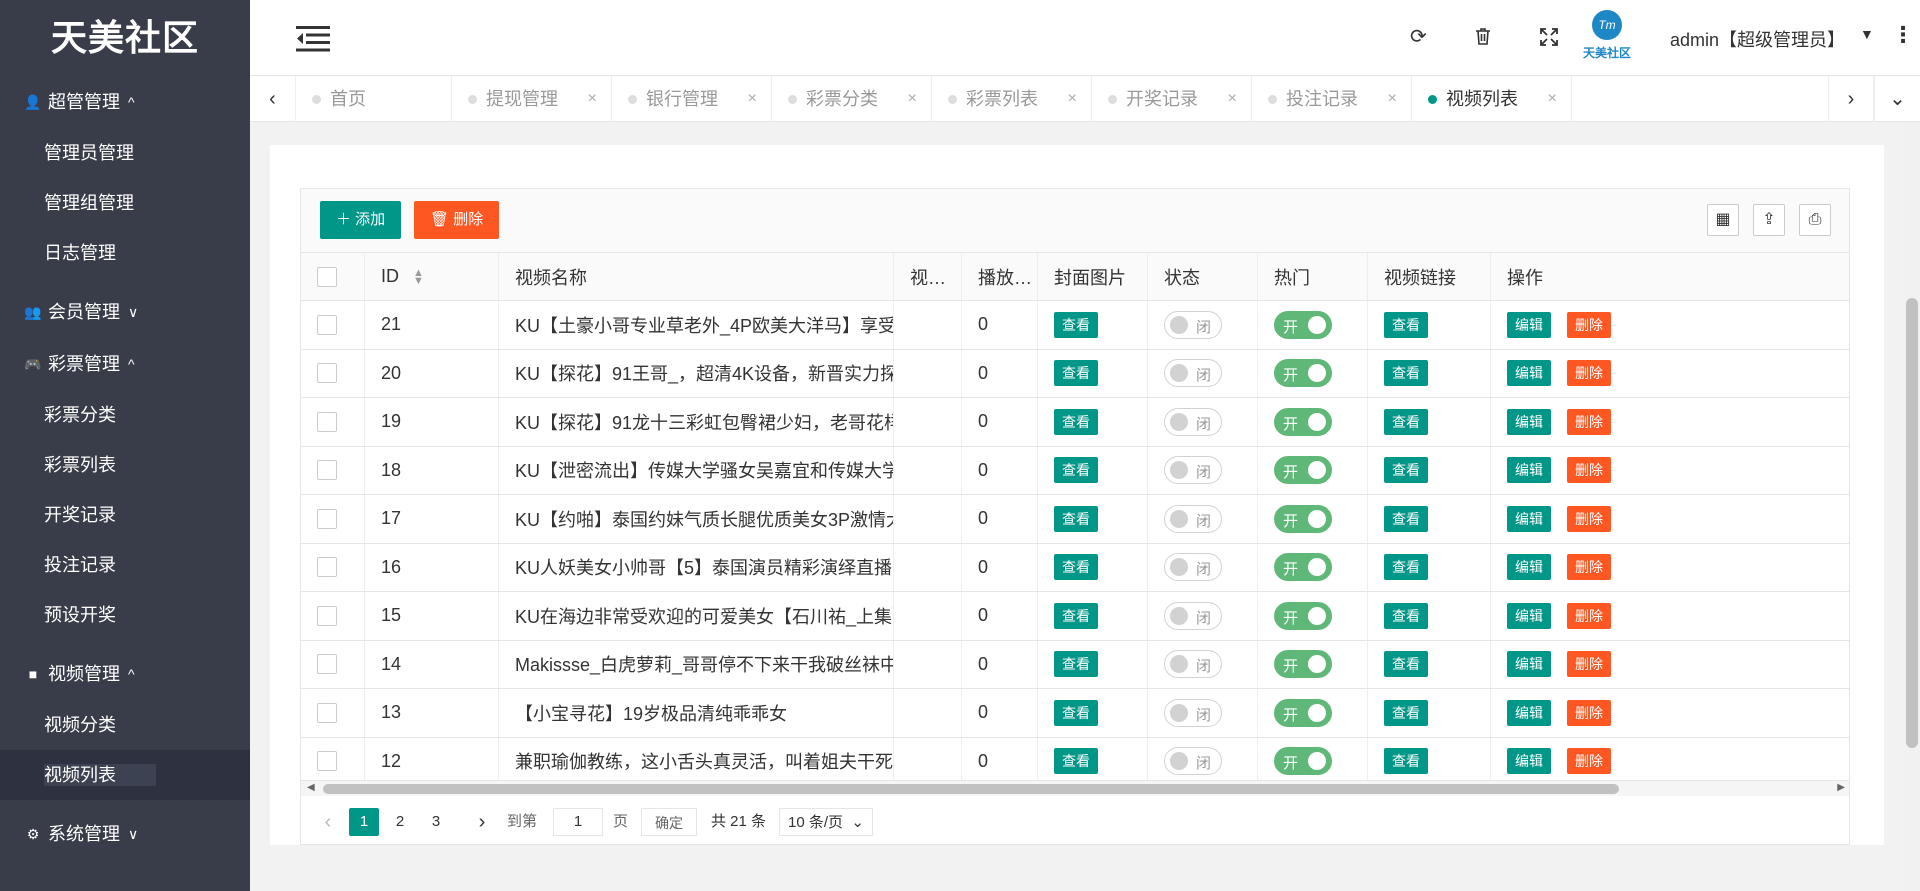 This screenshot has height=891, width=1920. Describe the element at coordinates (1841, 787) in the screenshot. I see `scroll-right-icon: ▶` at that location.